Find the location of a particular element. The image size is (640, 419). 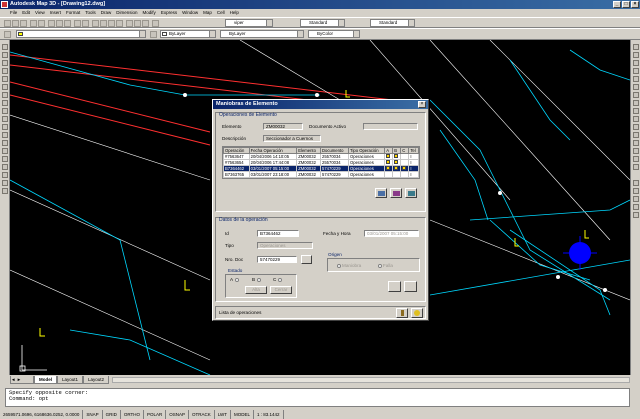

gradient-icon is located at coordinates (5, 167).